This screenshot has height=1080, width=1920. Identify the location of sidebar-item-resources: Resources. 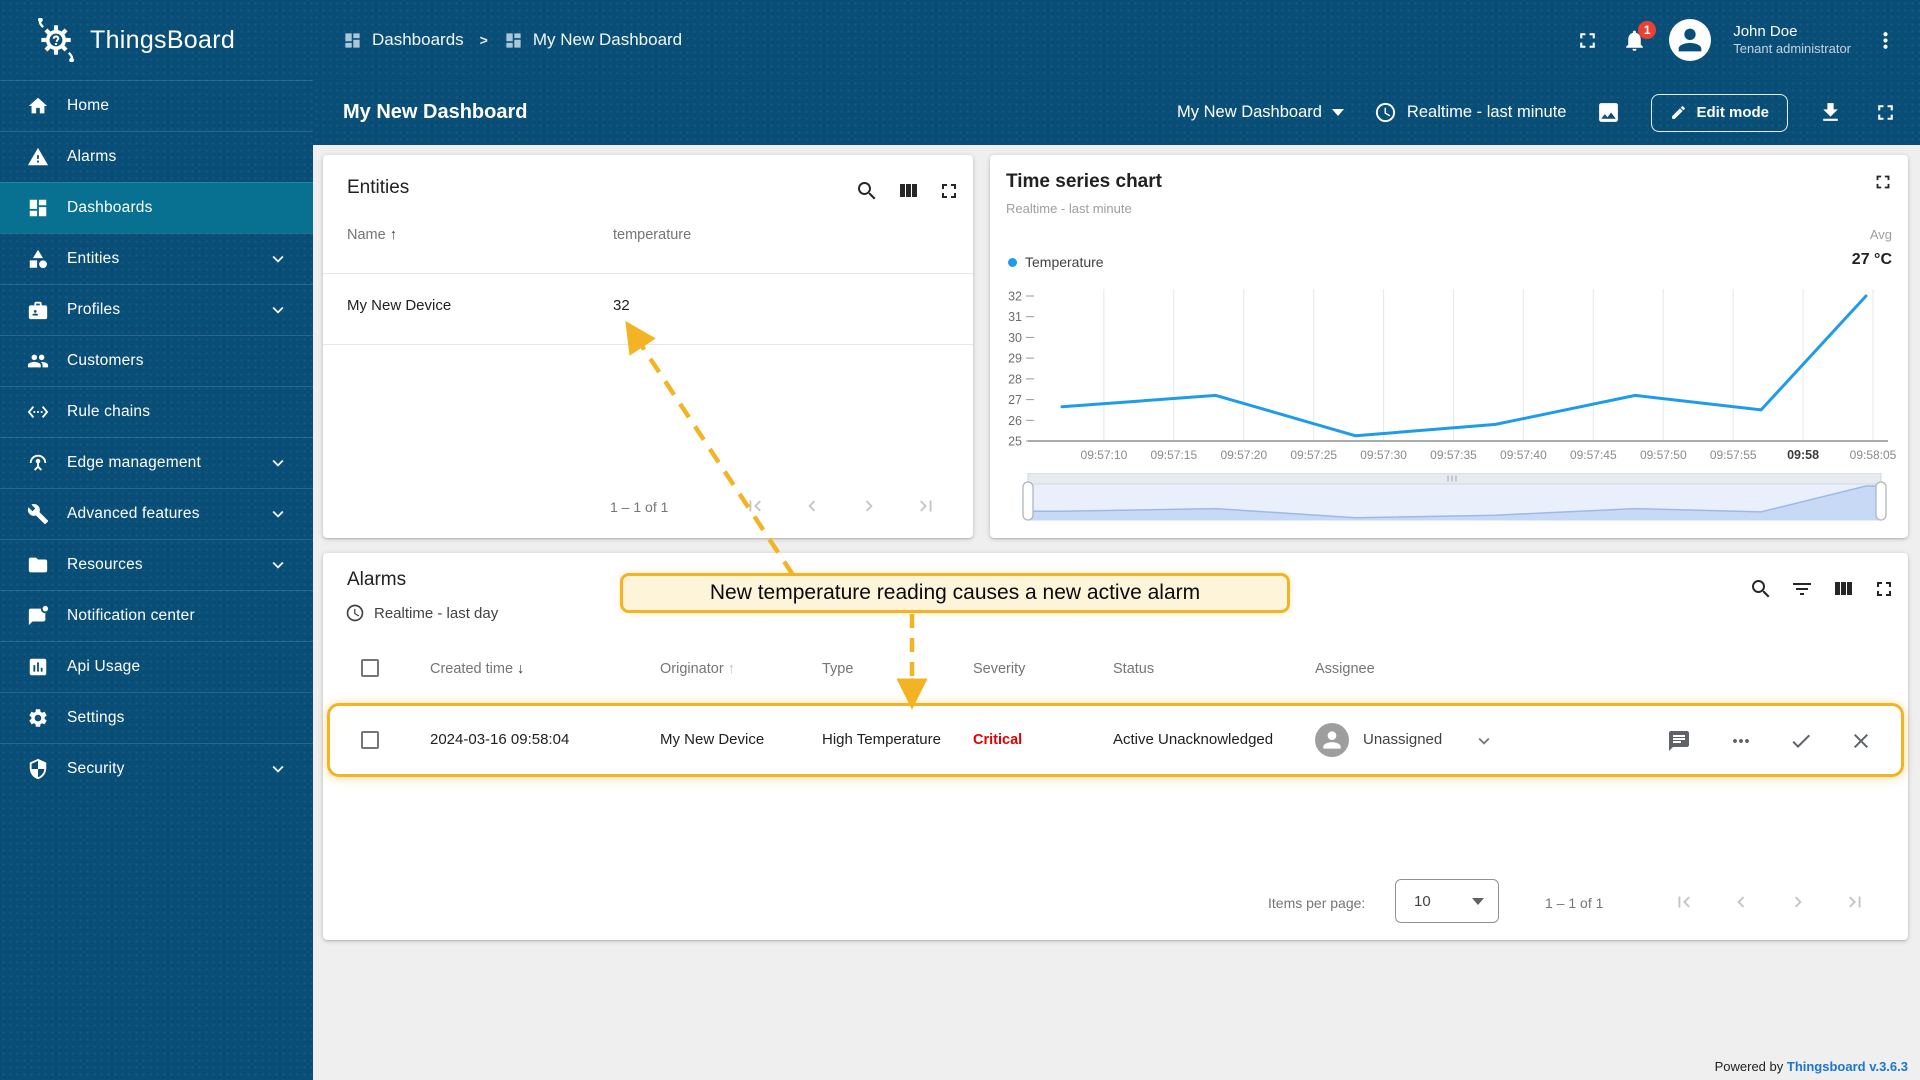
(156, 564).